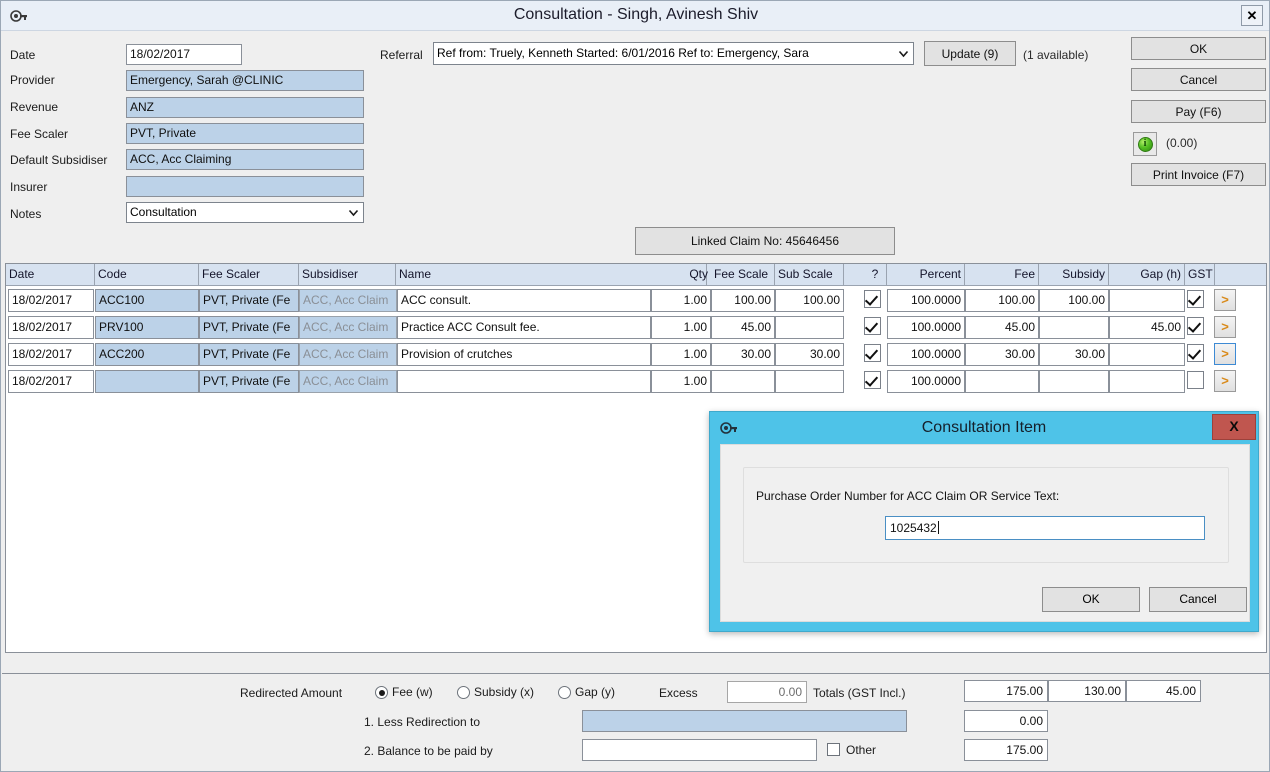 This screenshot has width=1270, height=772. Describe the element at coordinates (875, 274) in the screenshot. I see `col-question: ?` at that location.